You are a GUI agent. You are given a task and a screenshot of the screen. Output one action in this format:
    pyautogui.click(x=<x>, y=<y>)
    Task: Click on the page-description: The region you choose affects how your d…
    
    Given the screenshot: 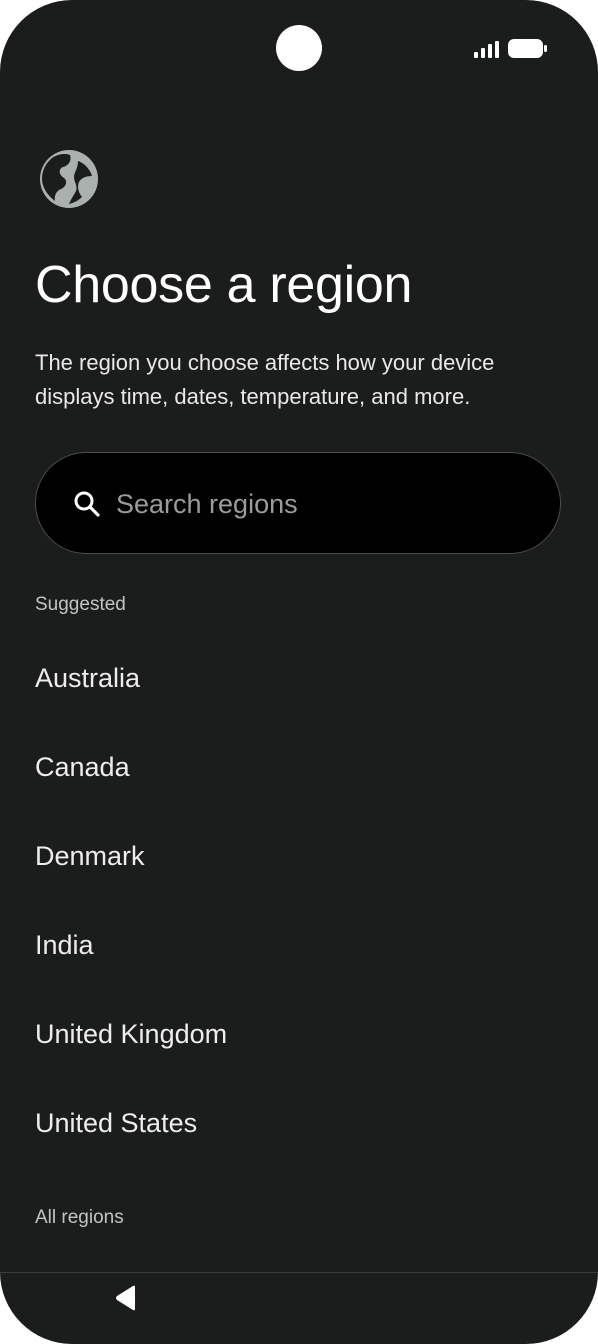 What is the action you would take?
    pyautogui.click(x=265, y=379)
    